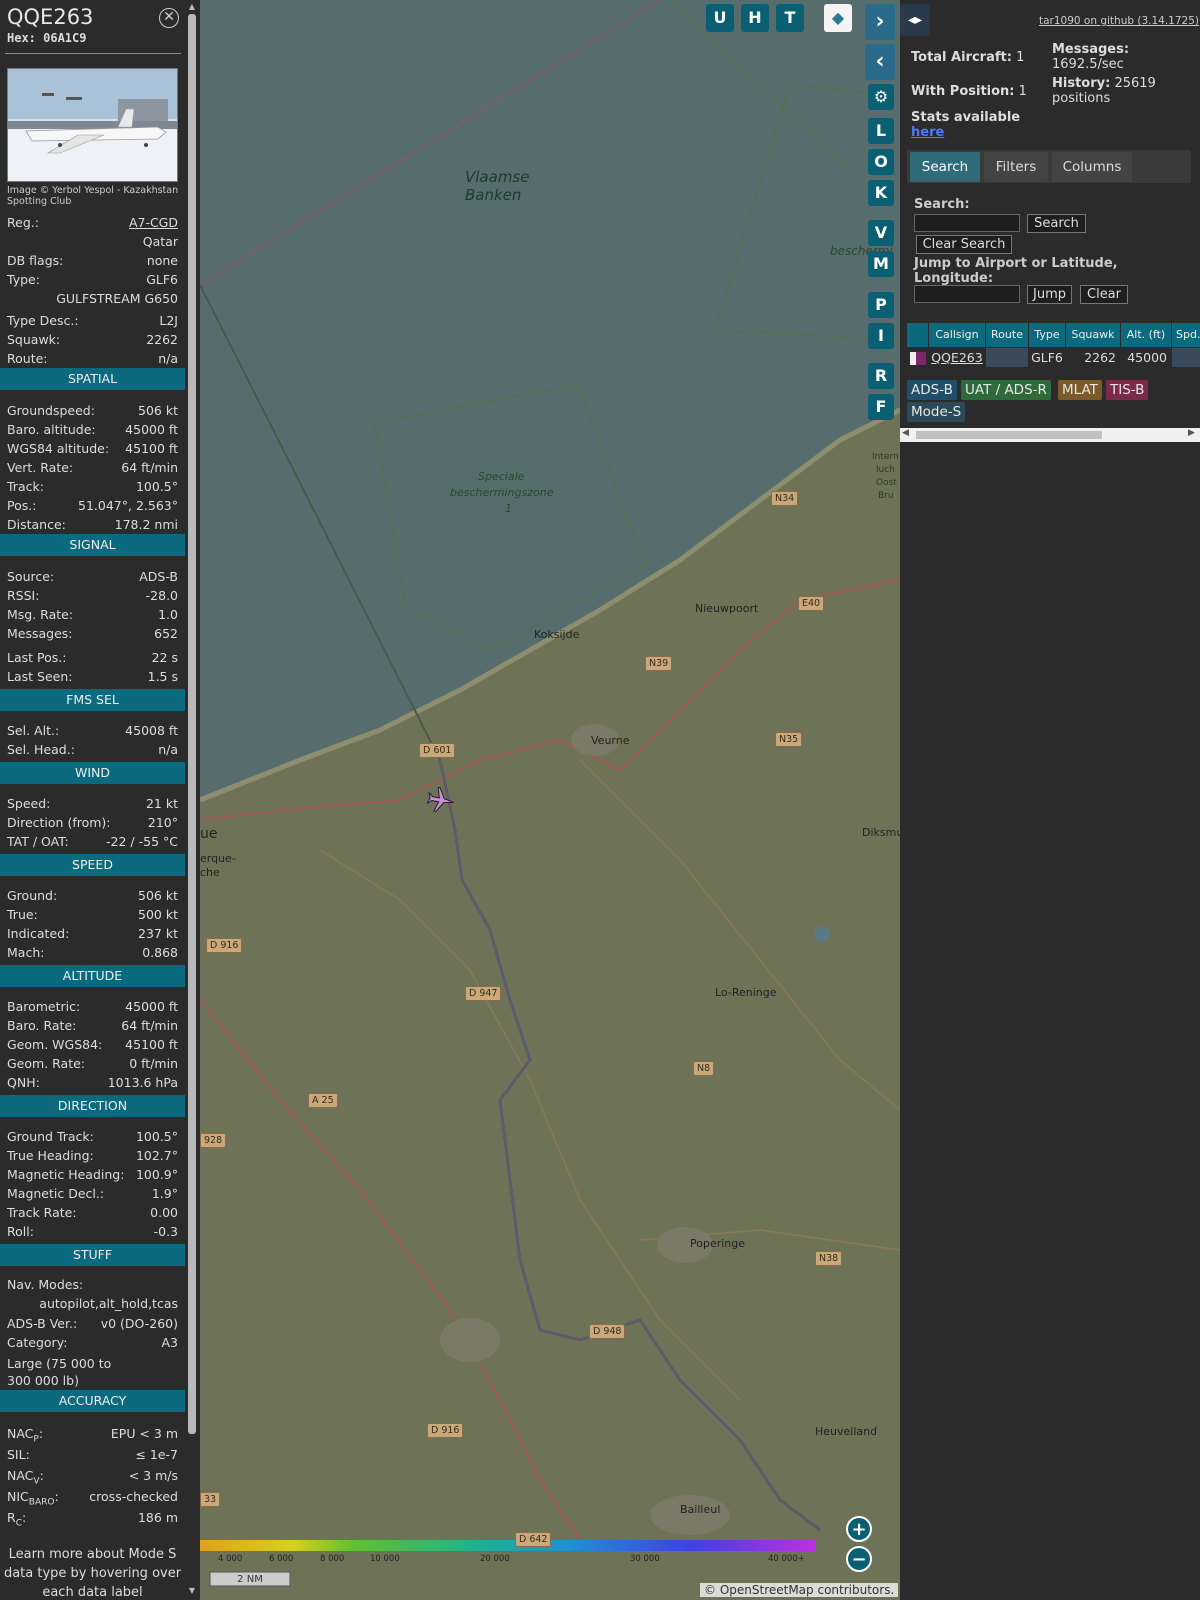  Describe the element at coordinates (927, 132) in the screenshot. I see `stats-link: here` at that location.